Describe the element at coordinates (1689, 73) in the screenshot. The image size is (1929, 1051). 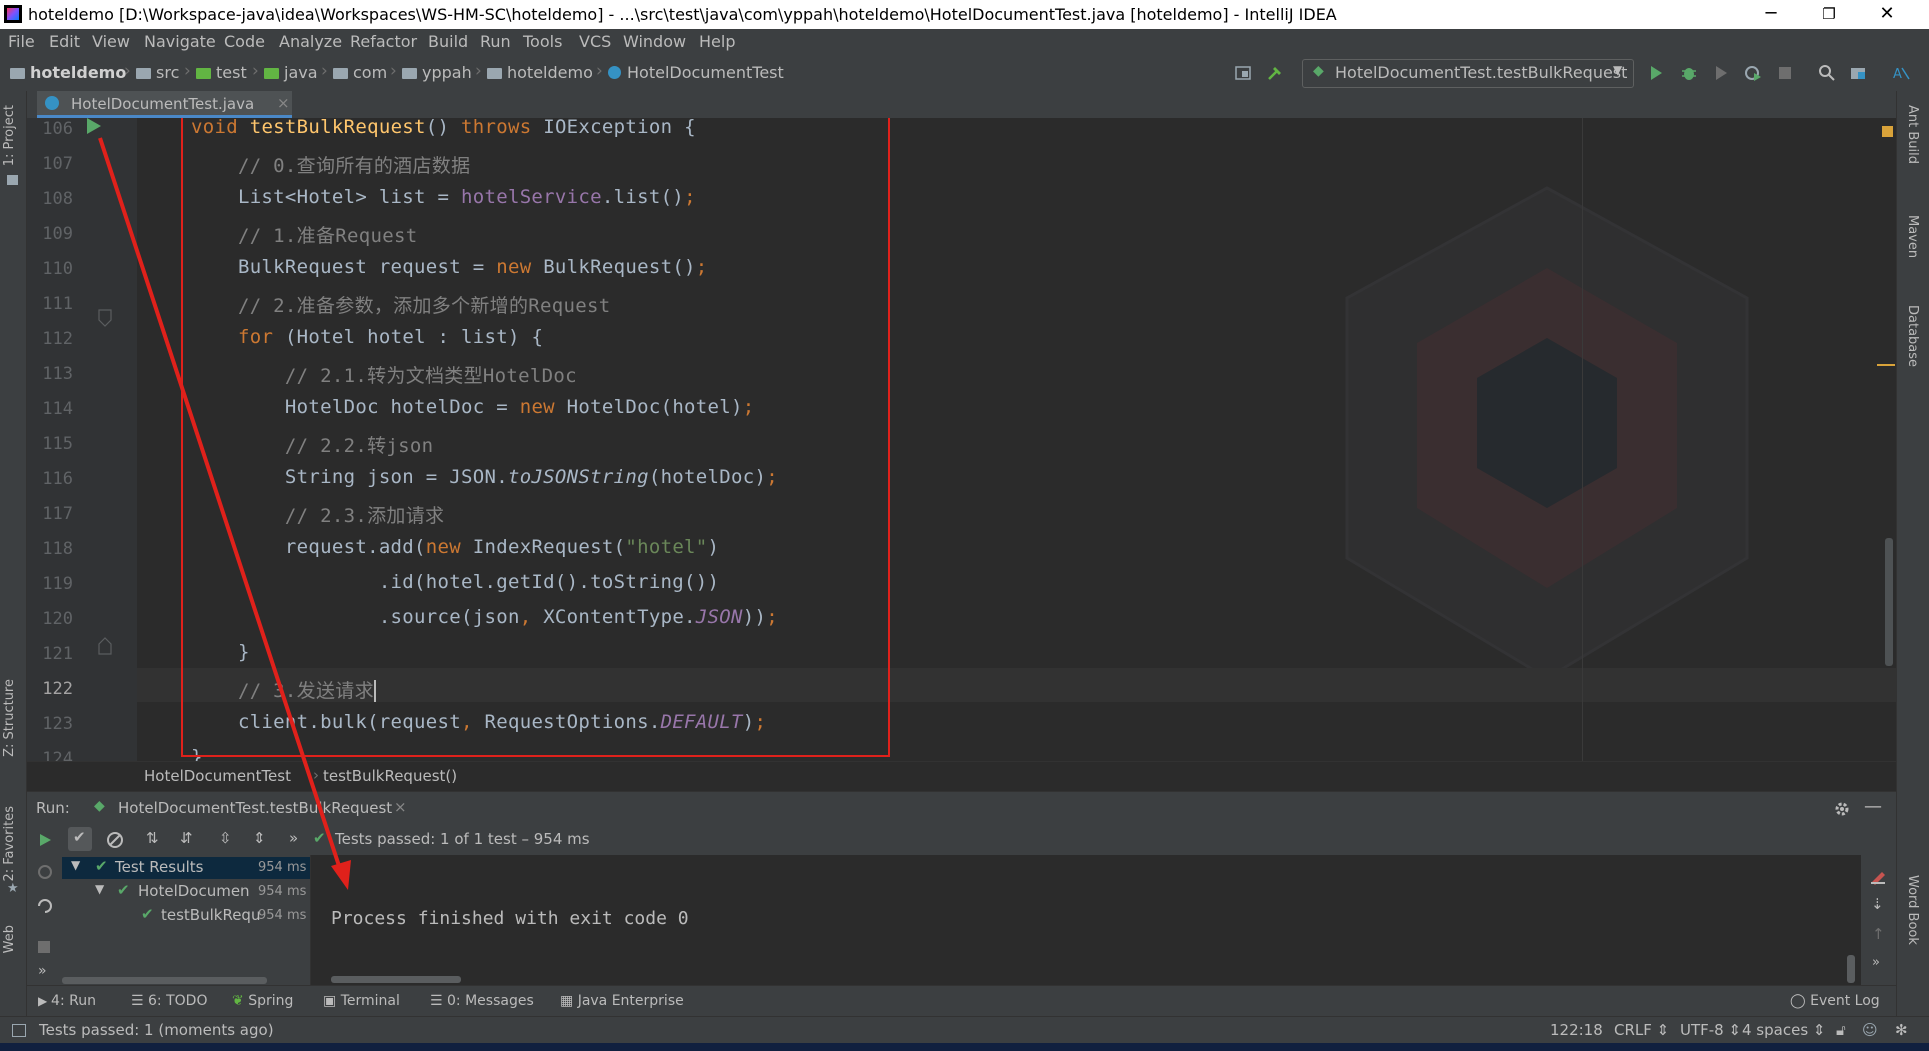
I see `debug-icon` at that location.